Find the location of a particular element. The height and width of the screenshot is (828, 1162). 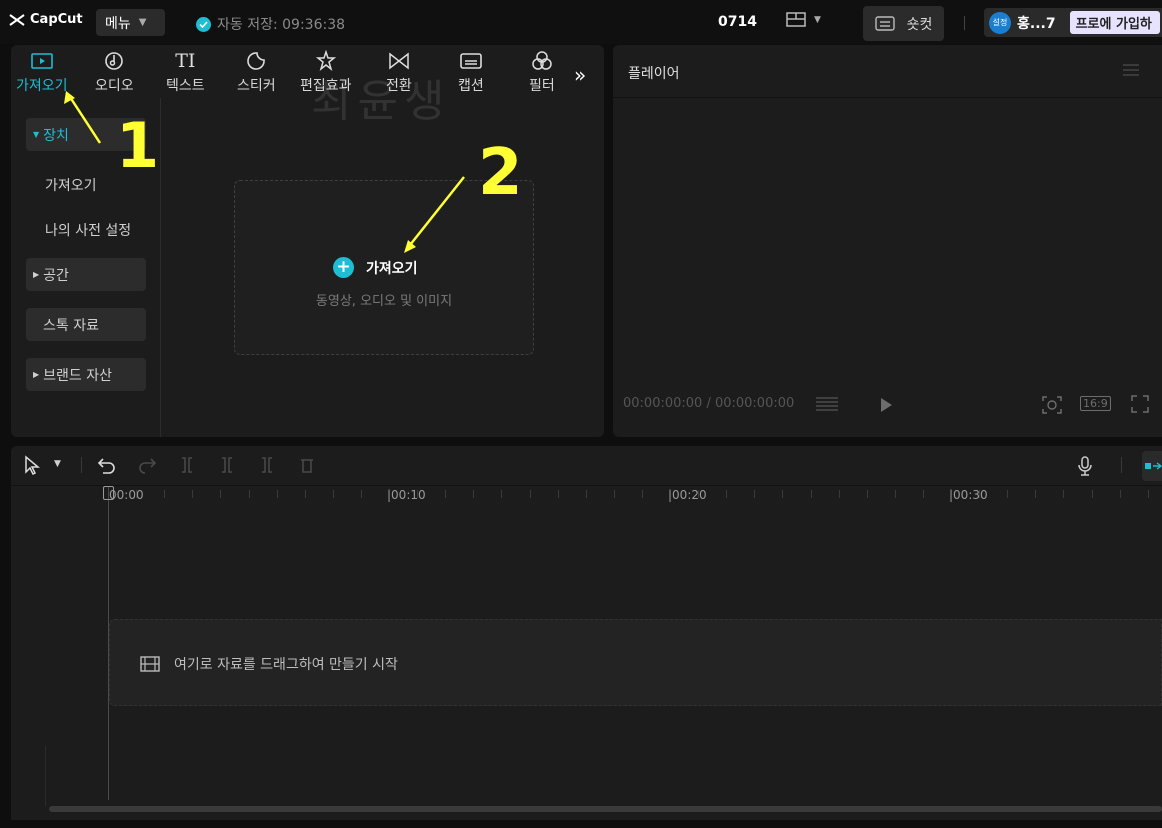

timeline-ruler: 00:00 |00:10 |00:20 |00:30 is located at coordinates (586, 498).